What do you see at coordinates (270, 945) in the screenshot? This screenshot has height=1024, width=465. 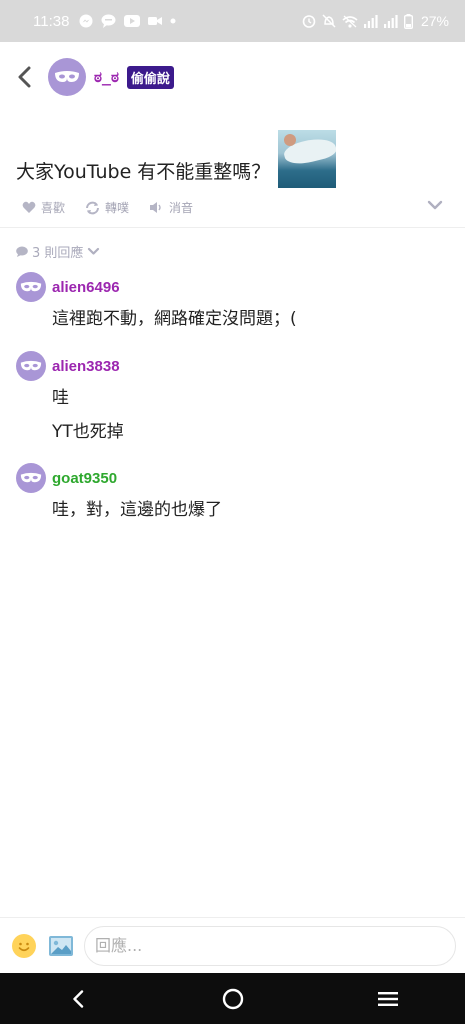 I see `reply-input` at bounding box center [270, 945].